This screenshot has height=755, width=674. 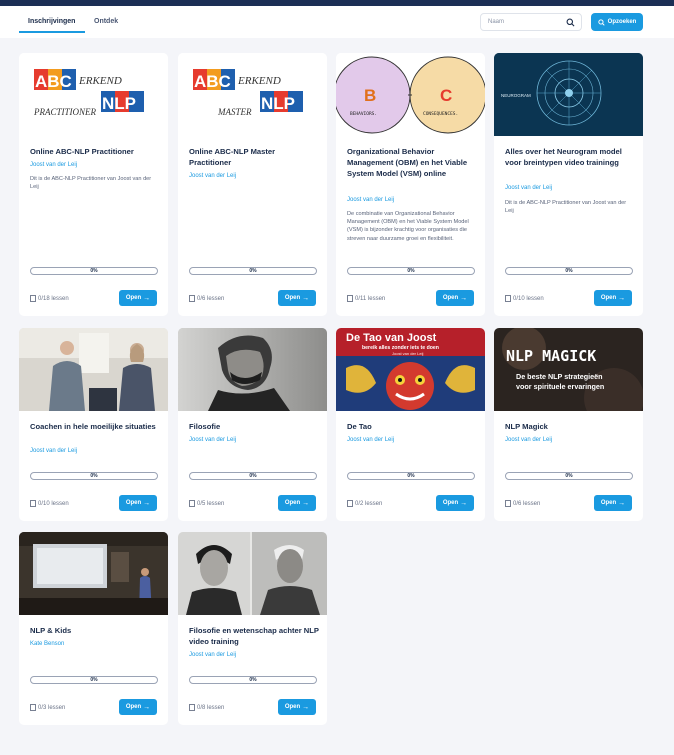 I want to click on course-title: NLP & Kids, so click(x=95, y=630).